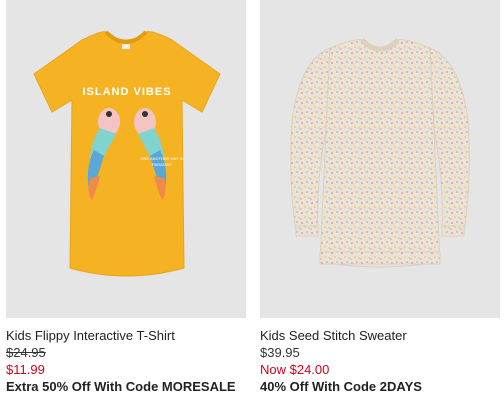 This screenshot has height=404, width=504. What do you see at coordinates (126, 92) in the screenshot?
I see `graphic-title-text: ISLAND VIBES` at bounding box center [126, 92].